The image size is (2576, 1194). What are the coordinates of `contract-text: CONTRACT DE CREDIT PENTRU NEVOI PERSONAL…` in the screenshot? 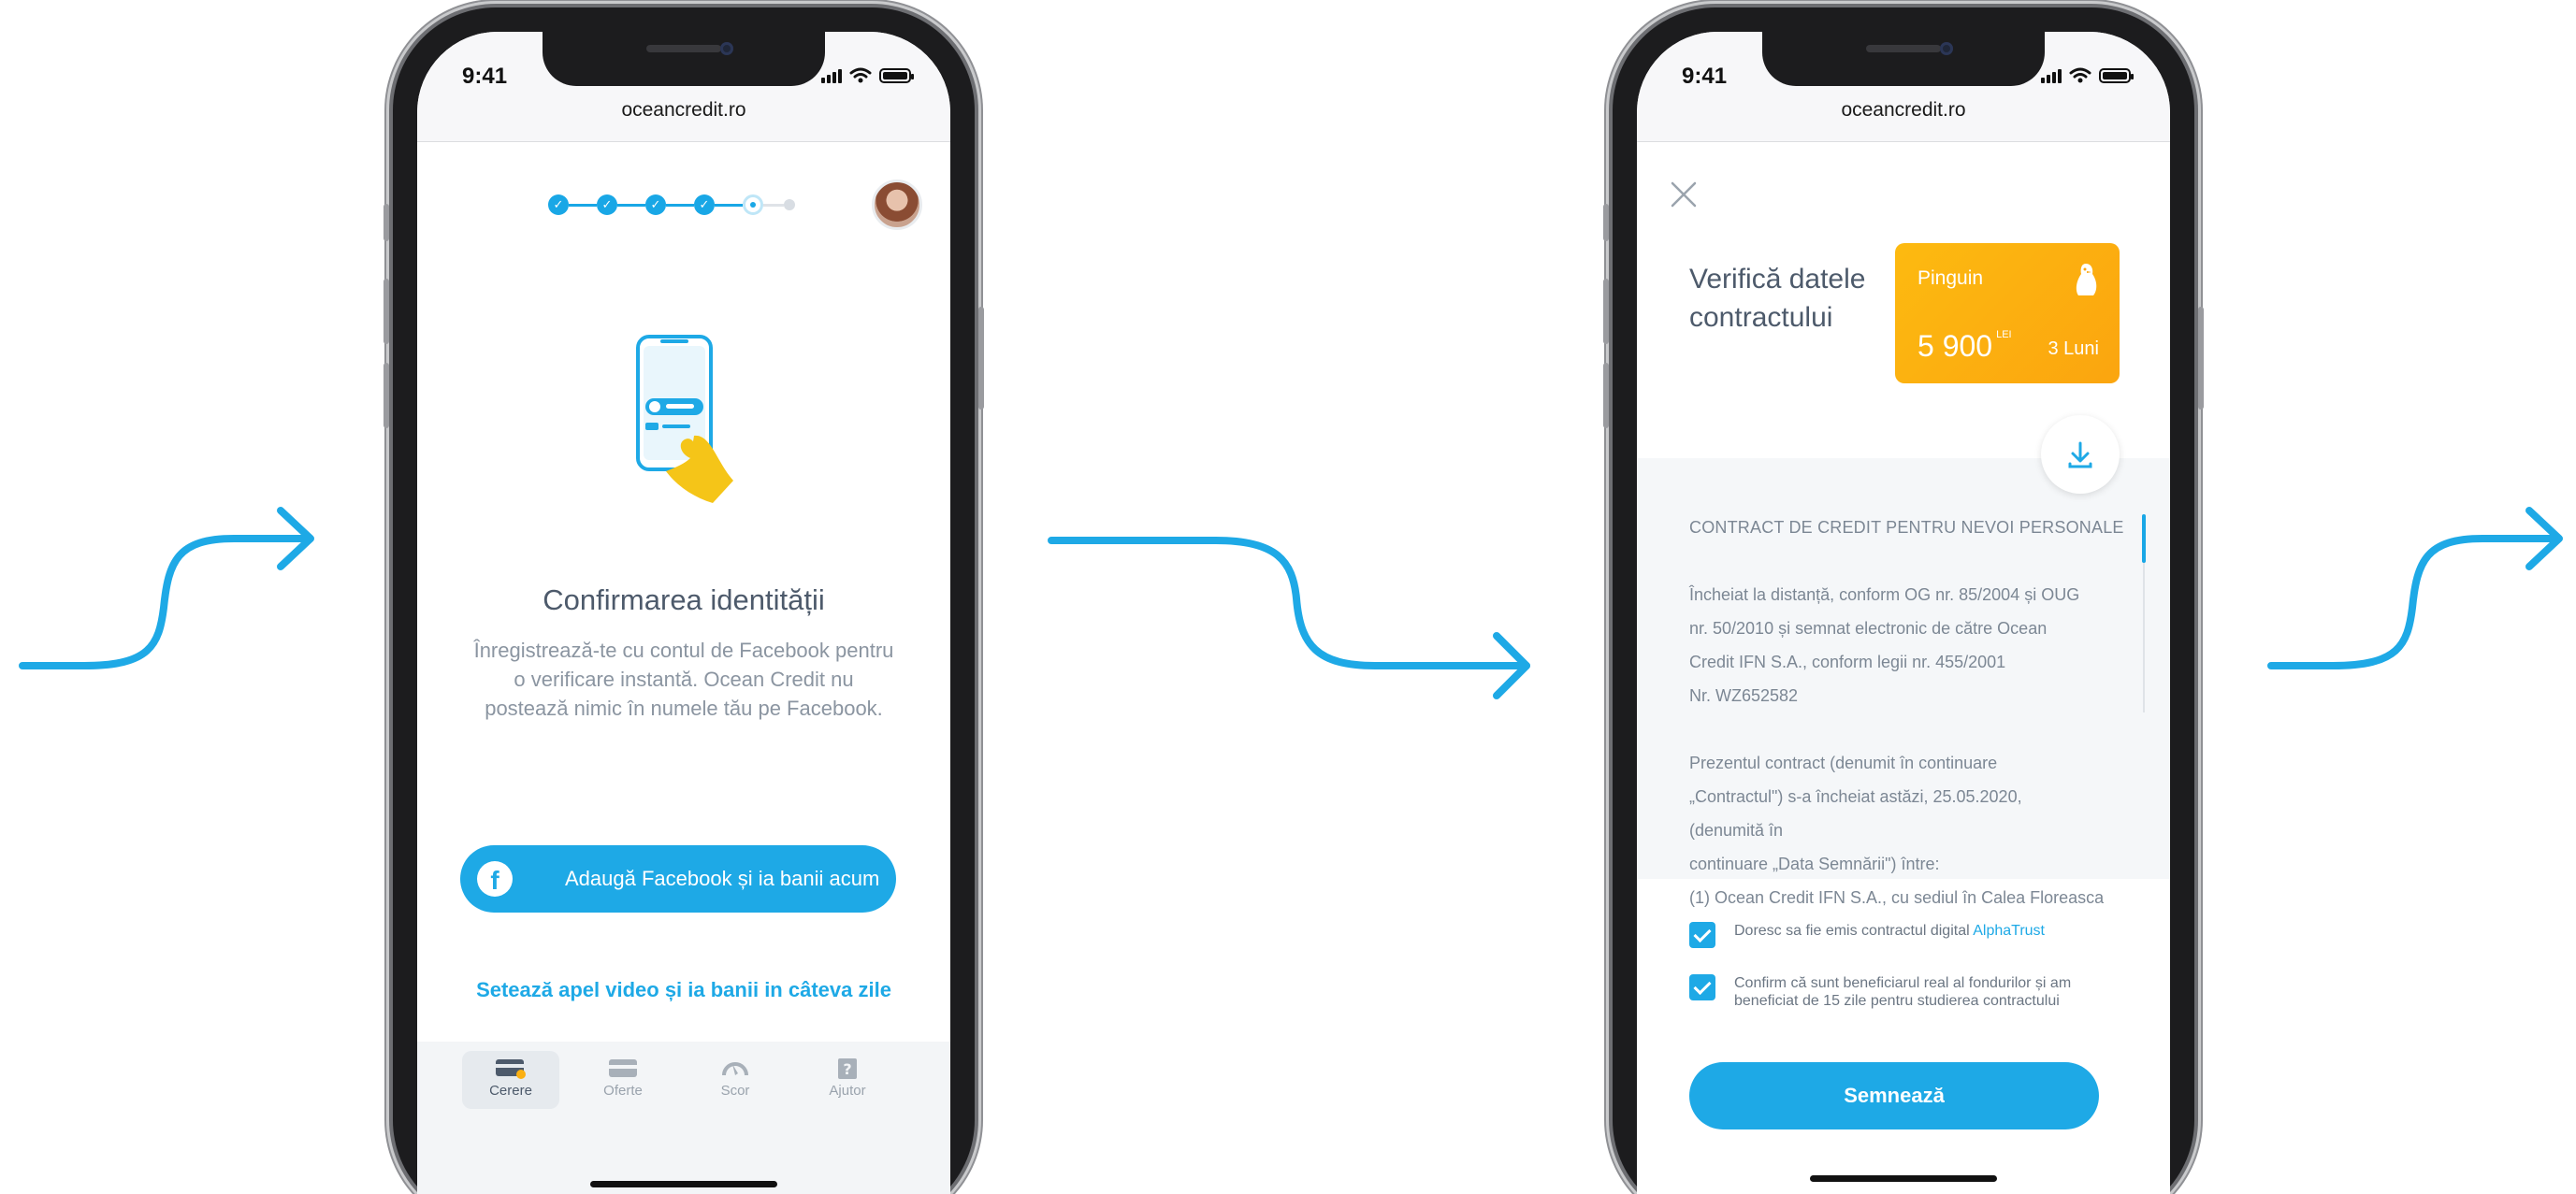 It's located at (1907, 729).